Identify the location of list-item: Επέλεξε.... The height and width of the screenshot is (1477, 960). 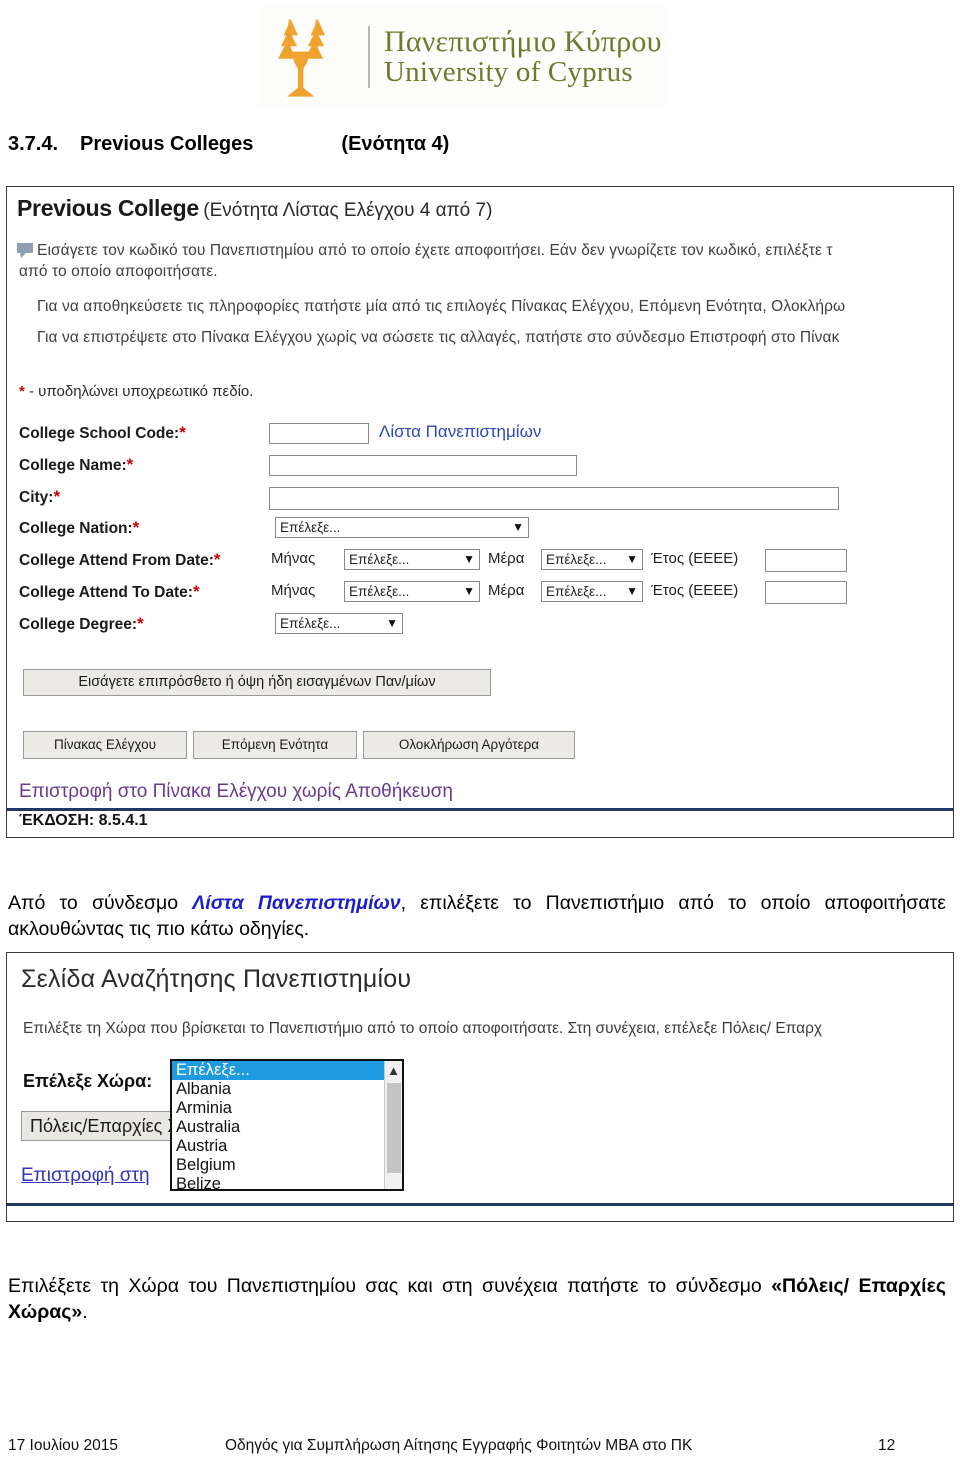
(278, 1070).